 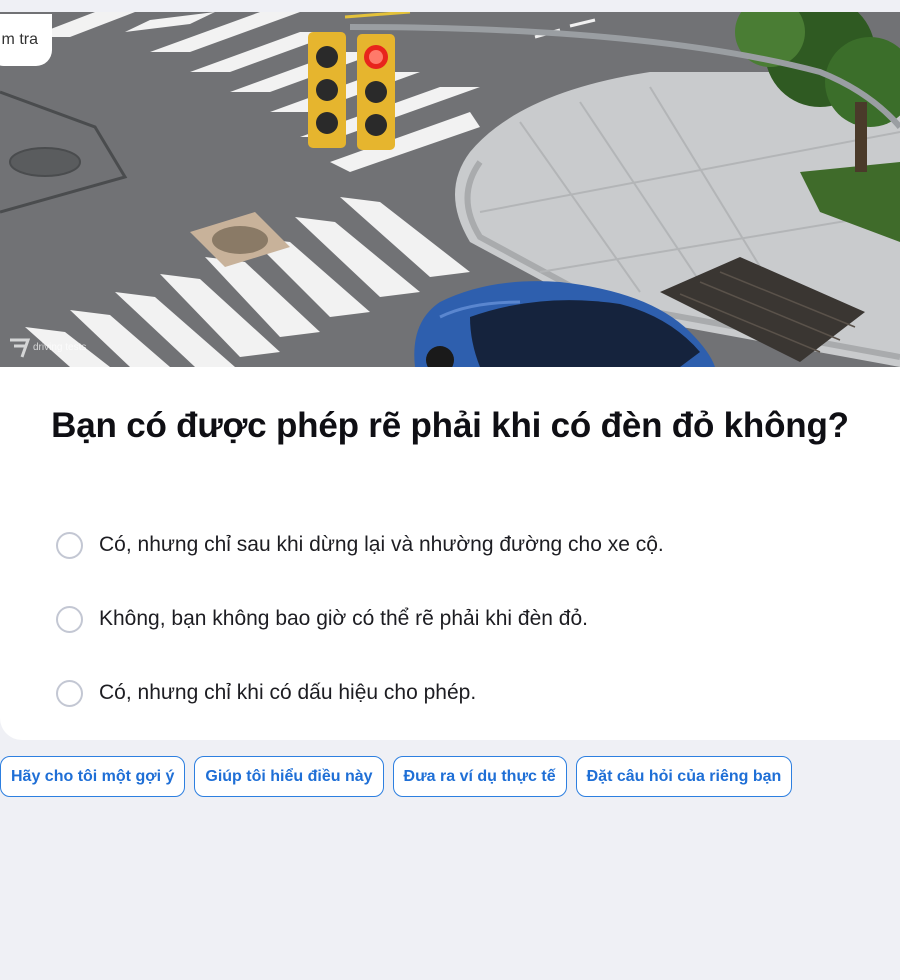 What do you see at coordinates (59, 347) in the screenshot?
I see `watermark-text: driving tests` at bounding box center [59, 347].